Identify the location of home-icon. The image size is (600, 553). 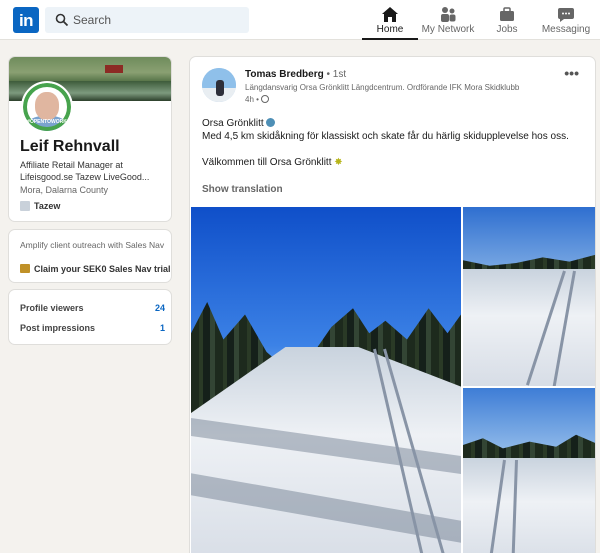
(390, 14).